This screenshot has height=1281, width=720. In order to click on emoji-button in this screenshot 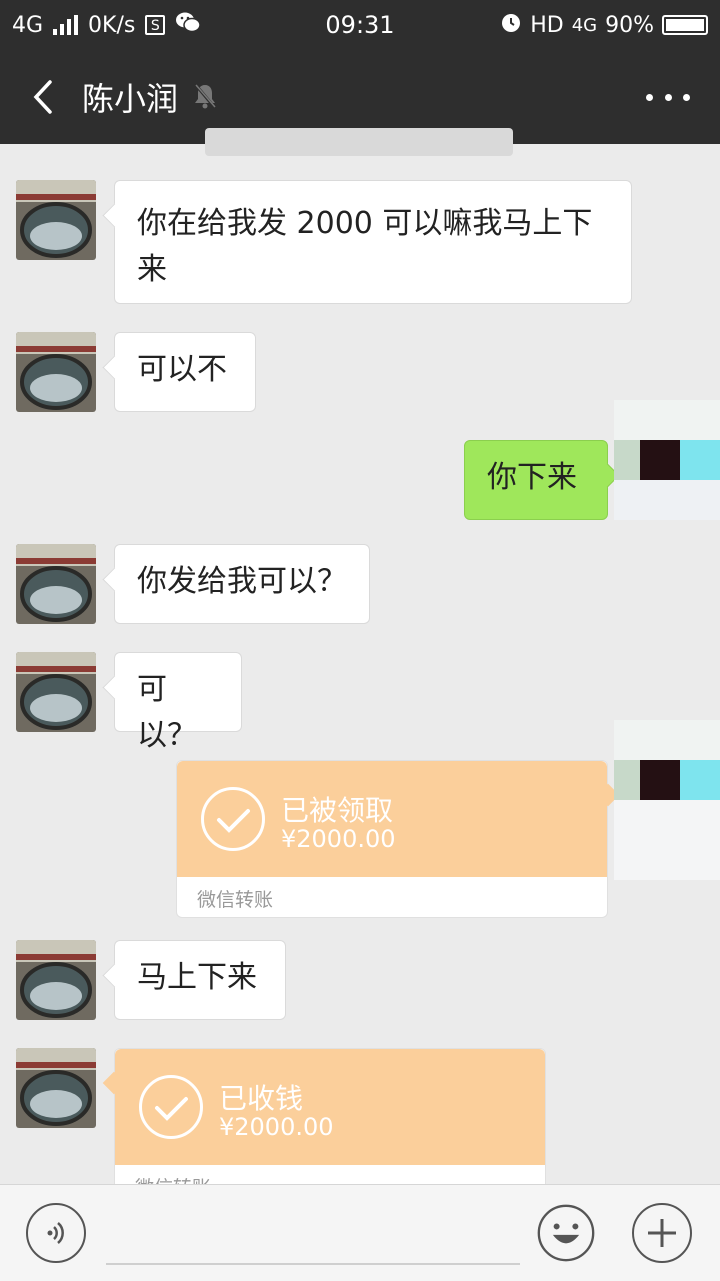, I will do `click(566, 1233)`.